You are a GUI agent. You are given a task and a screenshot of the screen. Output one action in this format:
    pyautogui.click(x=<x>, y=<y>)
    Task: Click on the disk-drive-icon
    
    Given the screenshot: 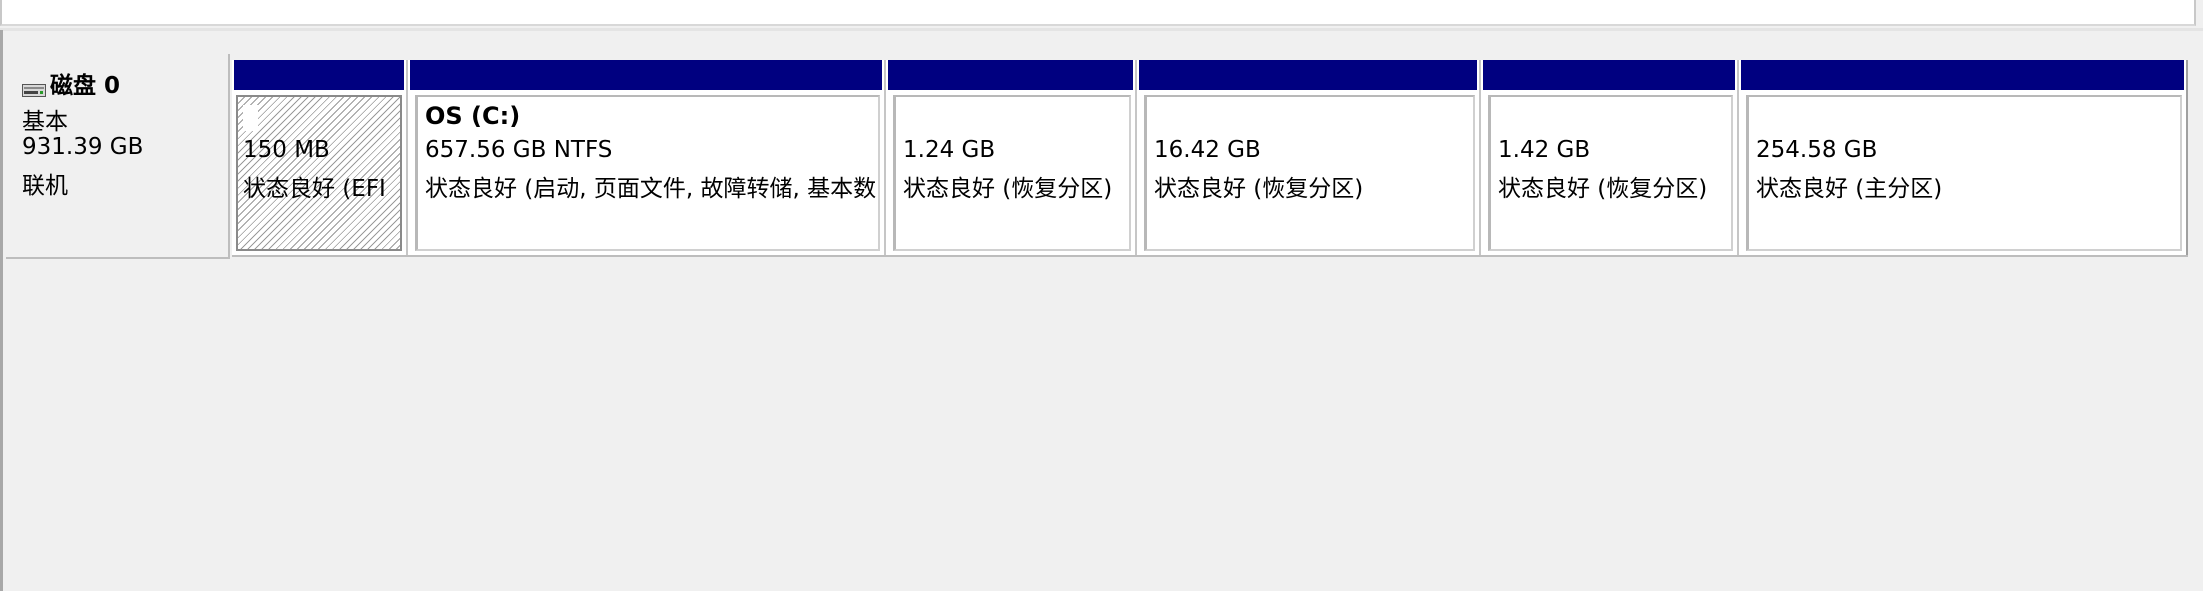 What is the action you would take?
    pyautogui.click(x=34, y=87)
    